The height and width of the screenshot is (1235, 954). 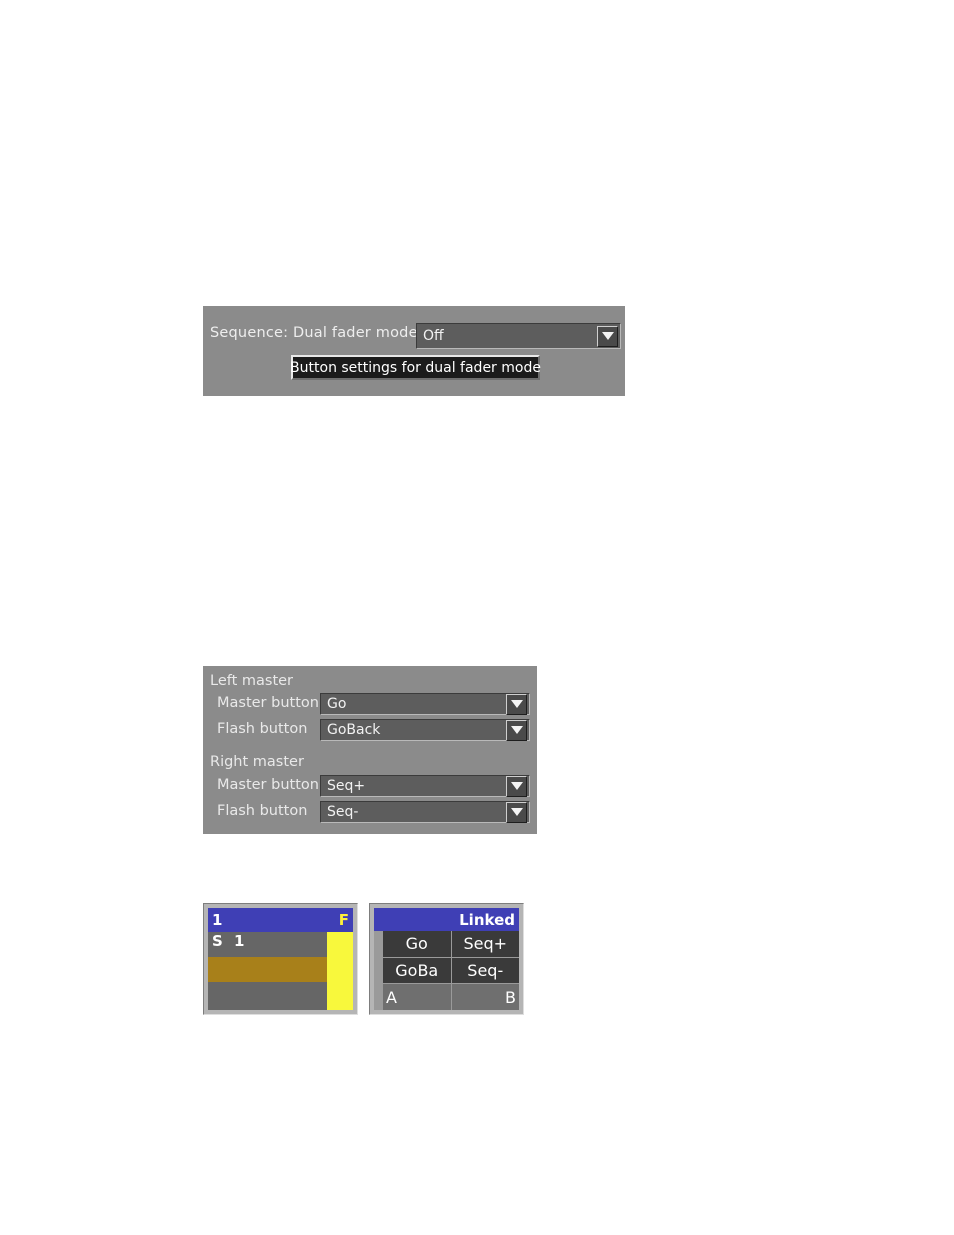 I want to click on left-flash-button-select: GoBack, so click(x=425, y=730).